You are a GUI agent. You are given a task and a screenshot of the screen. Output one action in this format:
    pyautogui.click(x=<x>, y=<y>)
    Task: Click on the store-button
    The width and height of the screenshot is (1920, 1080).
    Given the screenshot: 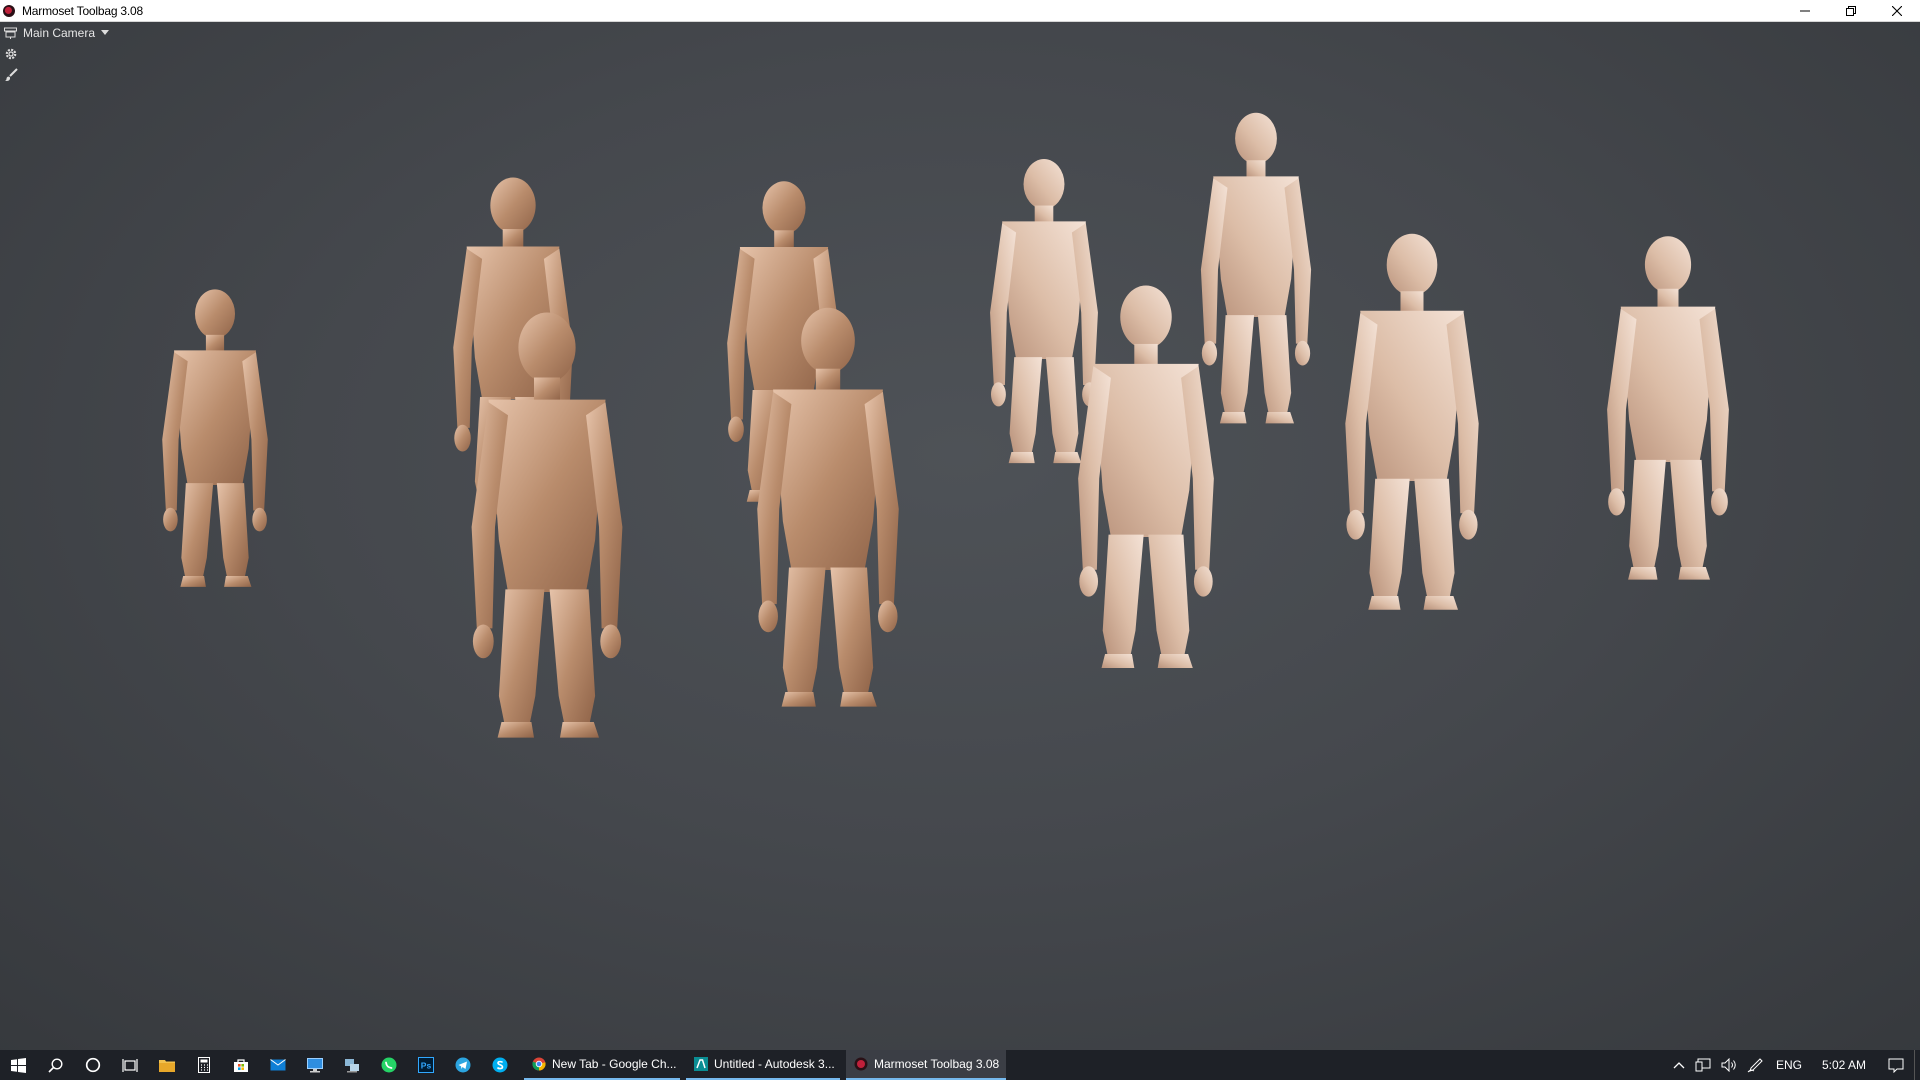 What is the action you would take?
    pyautogui.click(x=240, y=1065)
    